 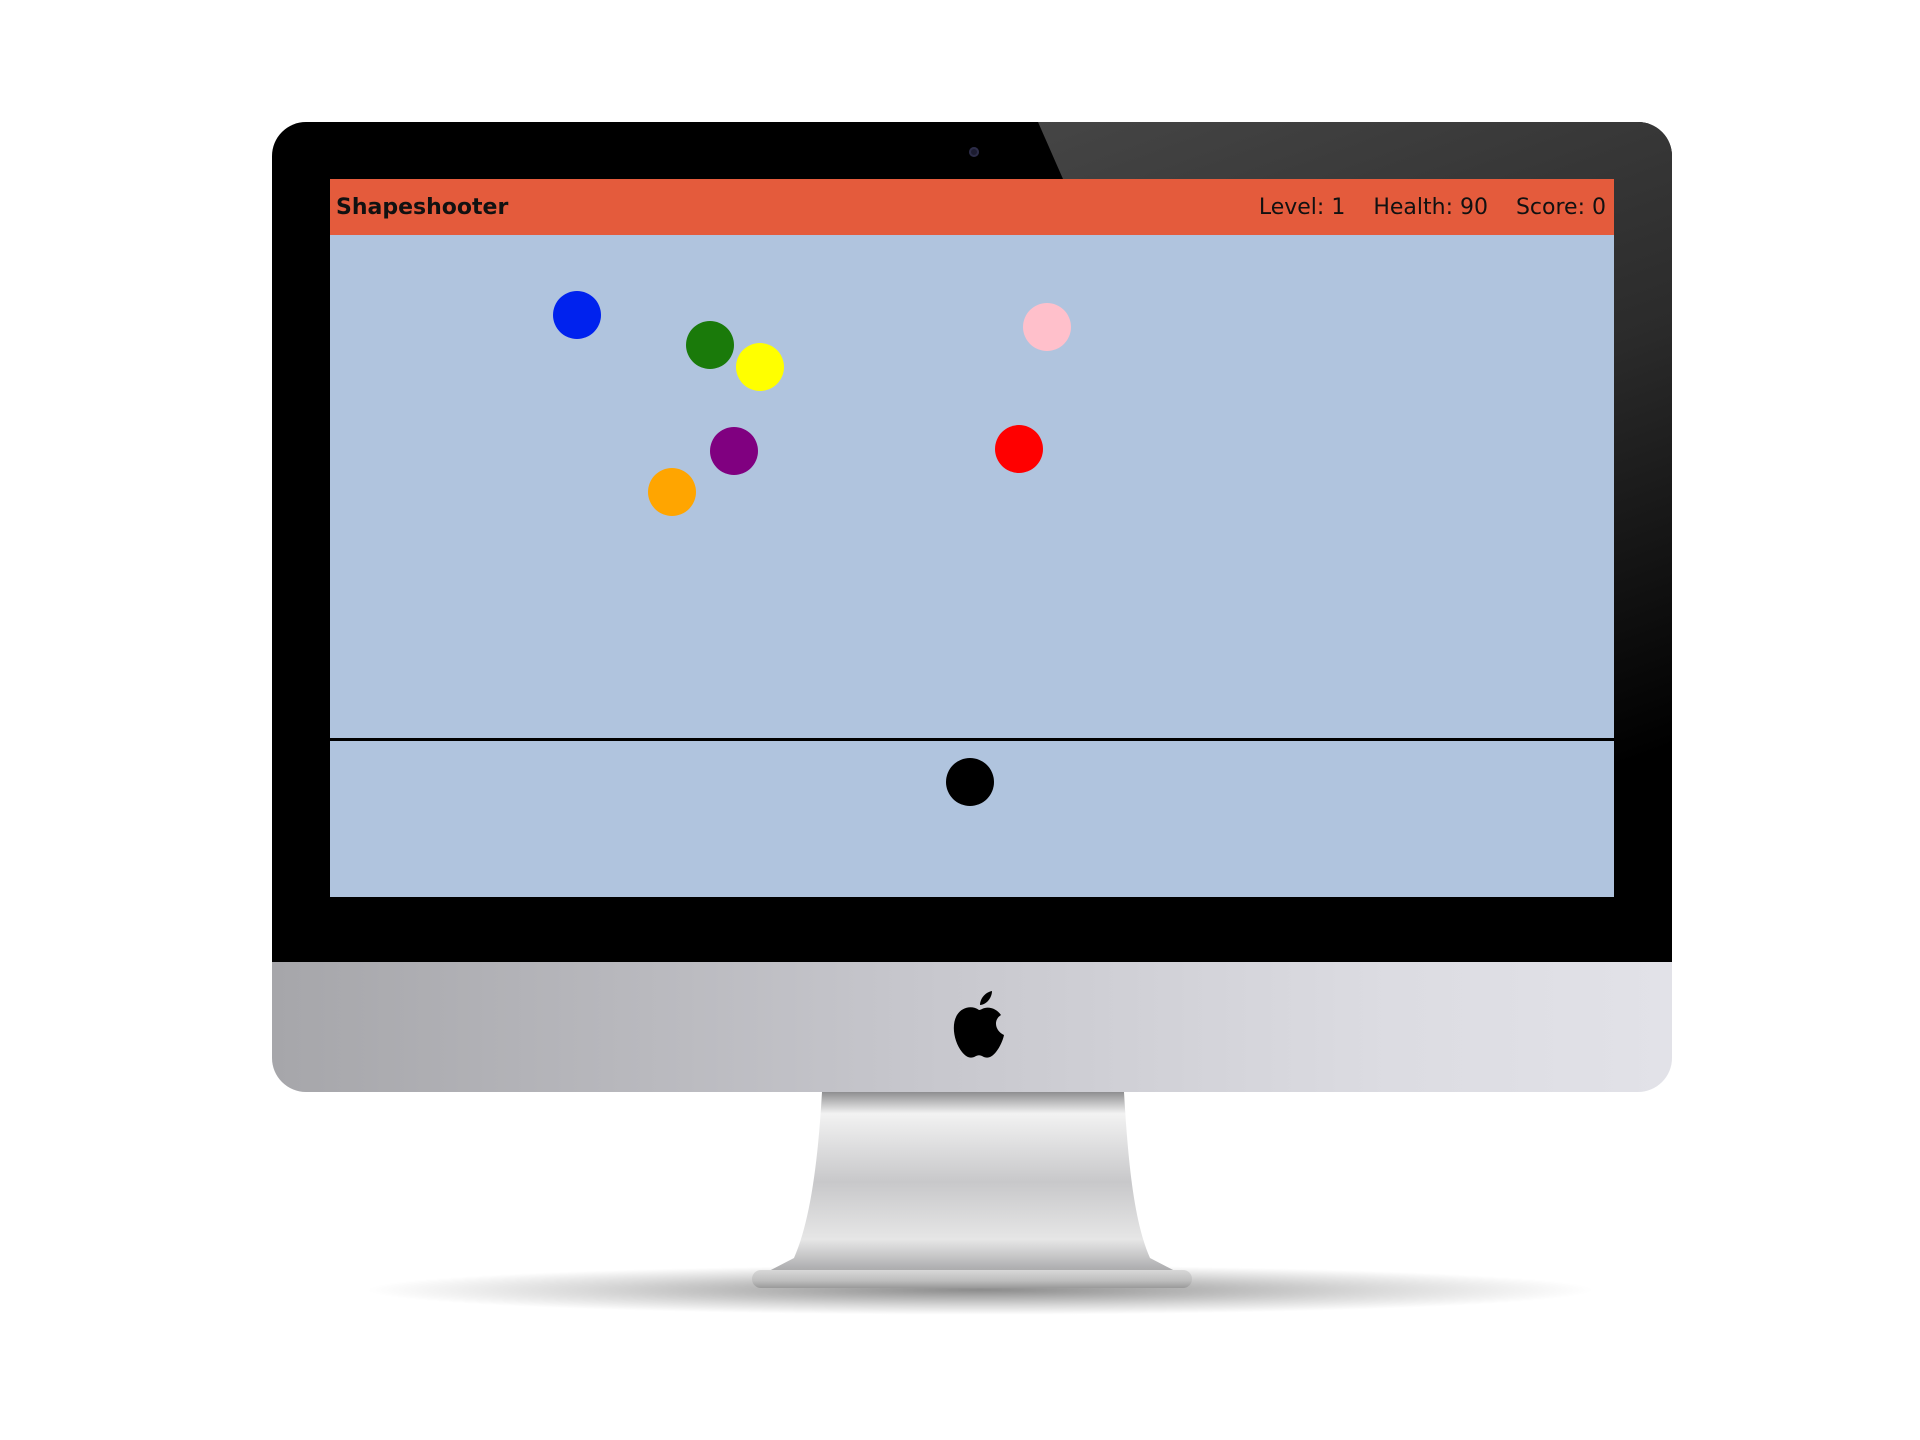 I want to click on apple-logo-icon, so click(x=978, y=1024).